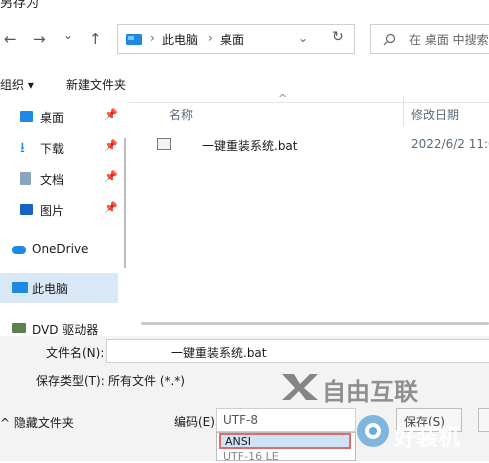 This screenshot has height=463, width=489. Describe the element at coordinates (449, 40) in the screenshot. I see `search-placeholder: 在 桌面 中搜索` at that location.